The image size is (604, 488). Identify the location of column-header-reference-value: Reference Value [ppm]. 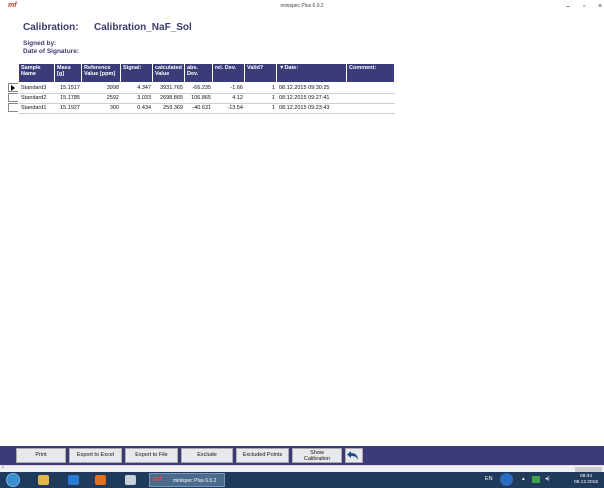
(101, 73).